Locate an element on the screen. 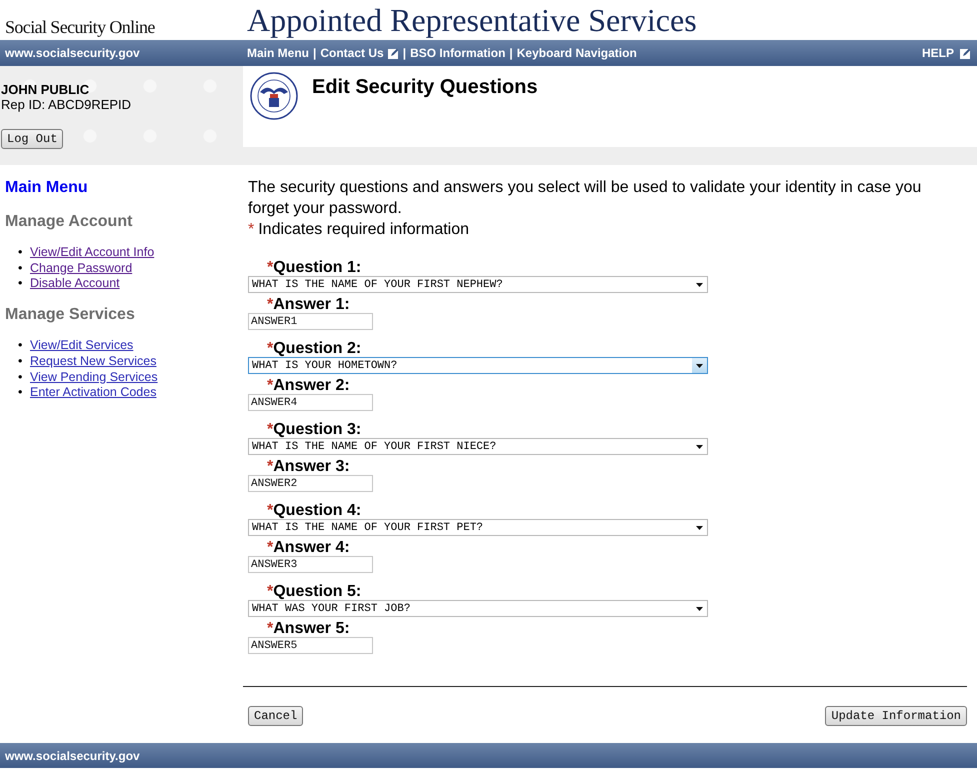  nav-link: Main Menu is located at coordinates (278, 53).